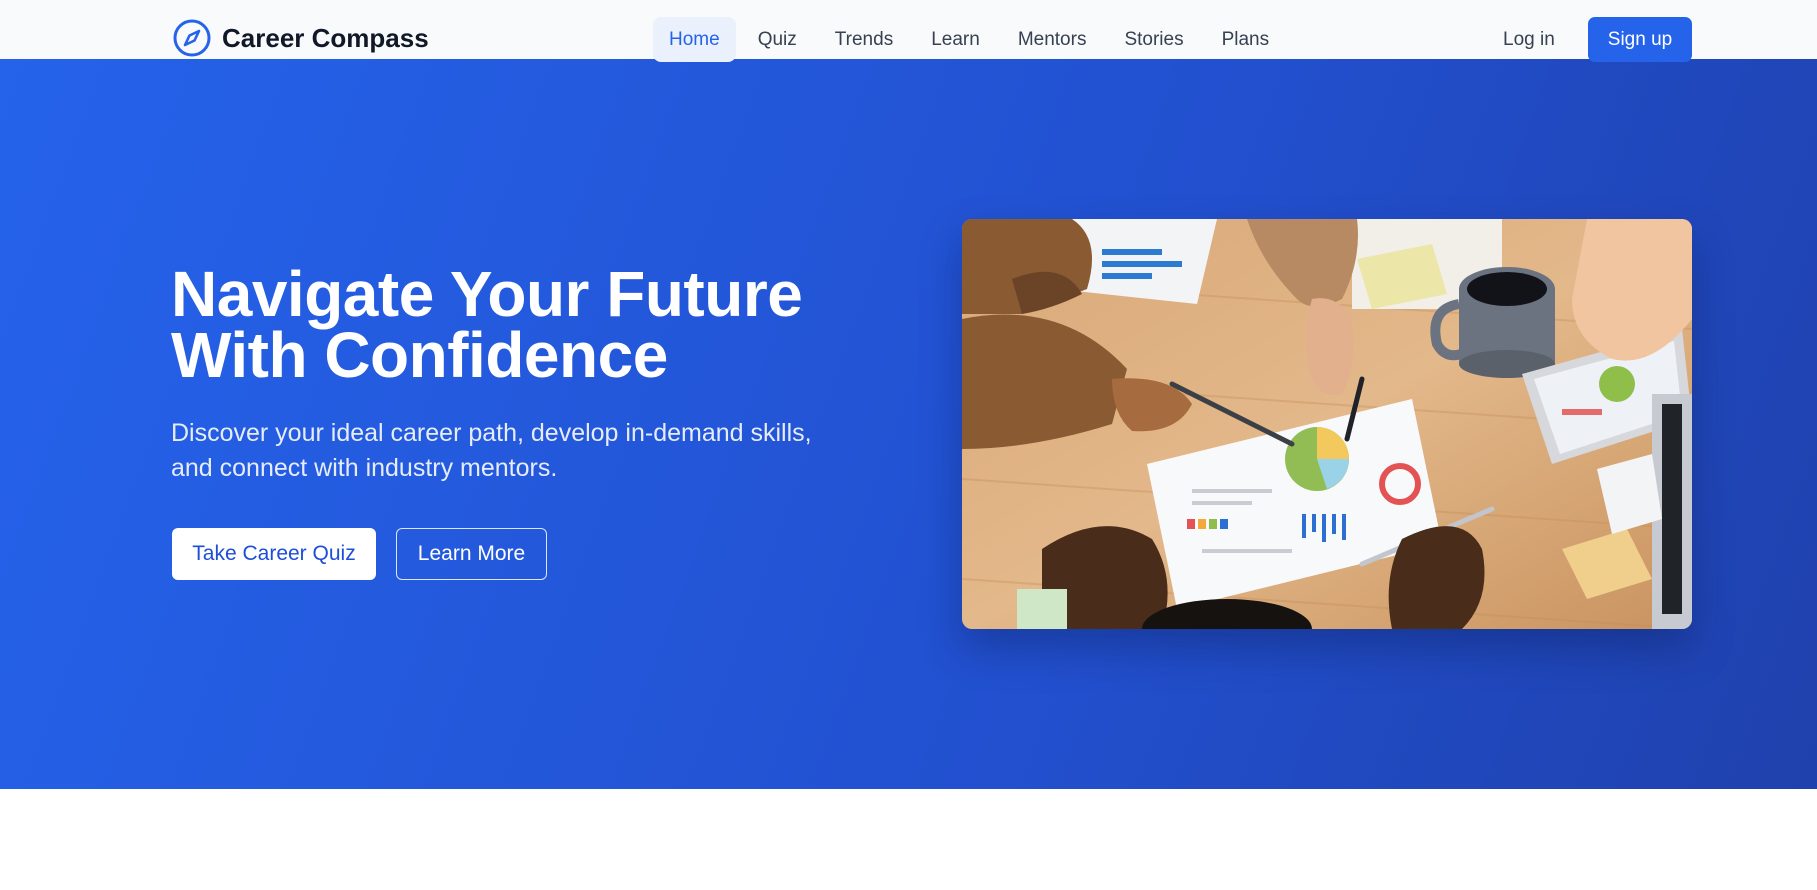 This screenshot has height=890, width=1817. I want to click on compass-icon, so click(192, 38).